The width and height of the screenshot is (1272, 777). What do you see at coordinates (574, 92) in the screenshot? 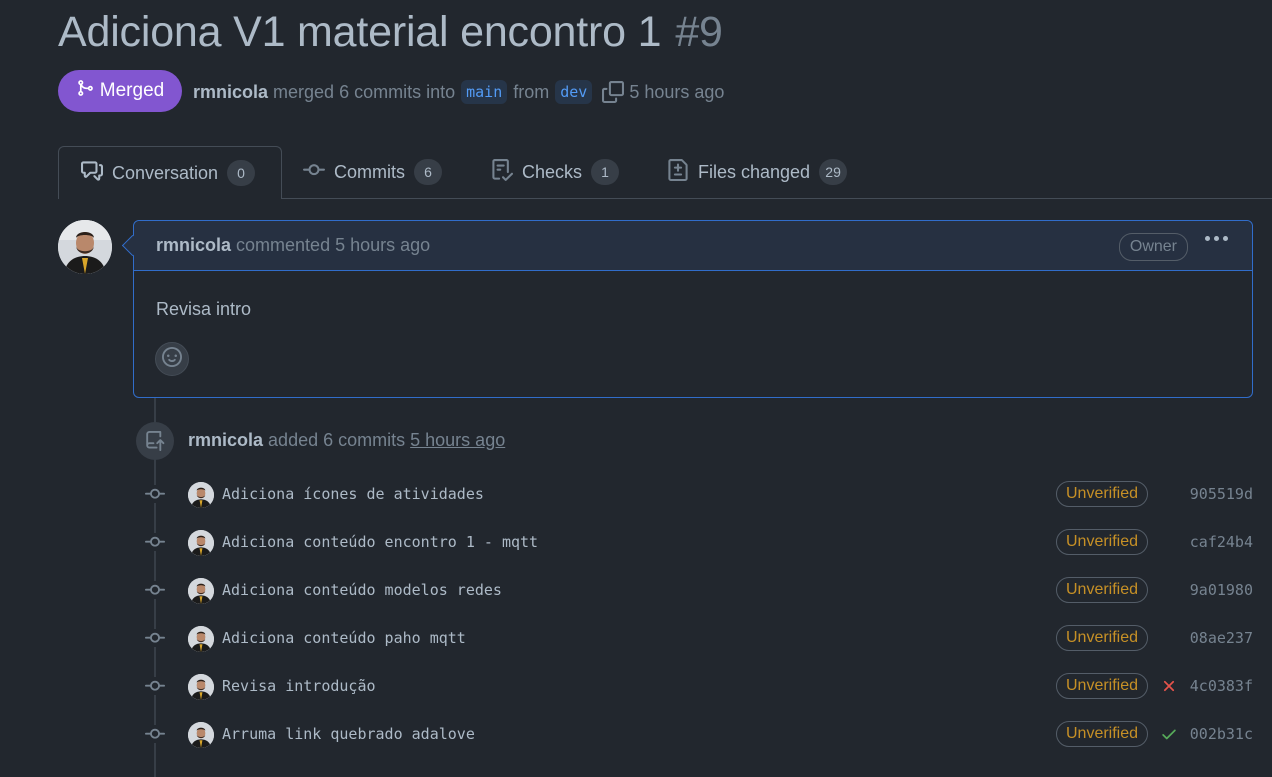
I see `head-branch: dev` at bounding box center [574, 92].